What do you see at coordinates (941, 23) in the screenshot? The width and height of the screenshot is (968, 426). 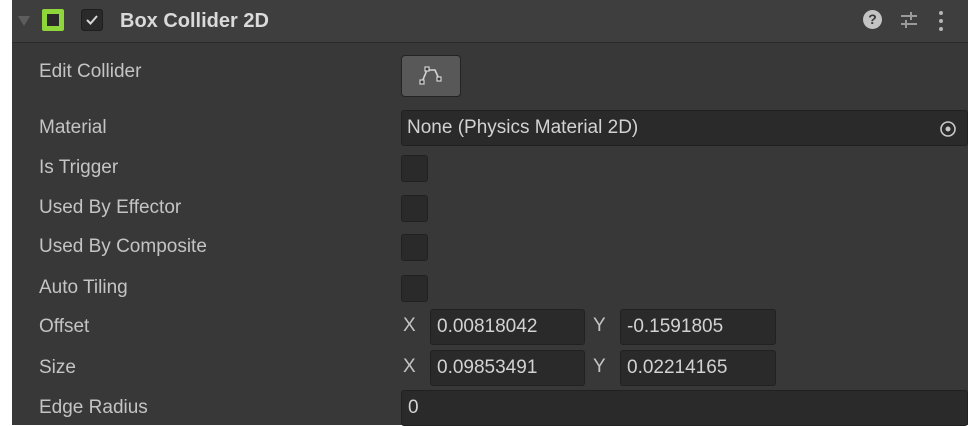 I see `kebab-menu-icon` at bounding box center [941, 23].